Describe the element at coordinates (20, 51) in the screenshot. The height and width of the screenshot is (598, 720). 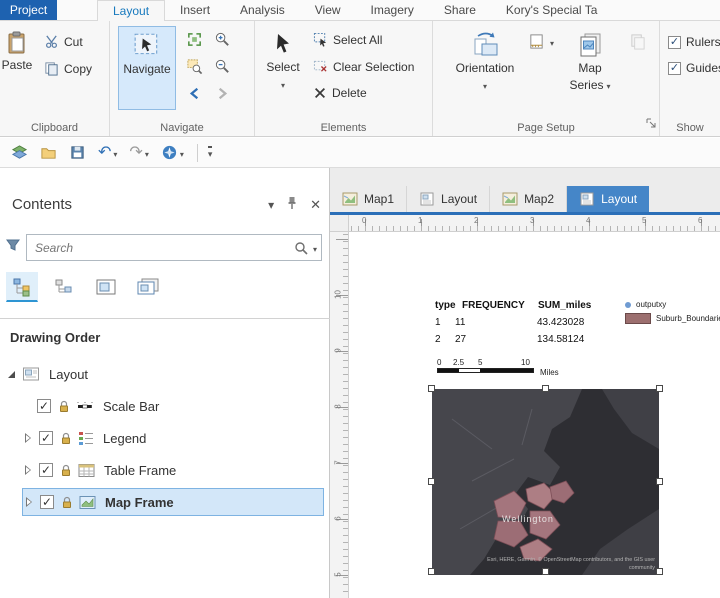
I see `paste-button: Paste` at that location.